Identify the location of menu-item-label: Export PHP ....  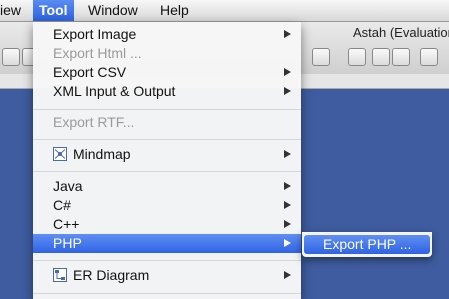
(367, 244).